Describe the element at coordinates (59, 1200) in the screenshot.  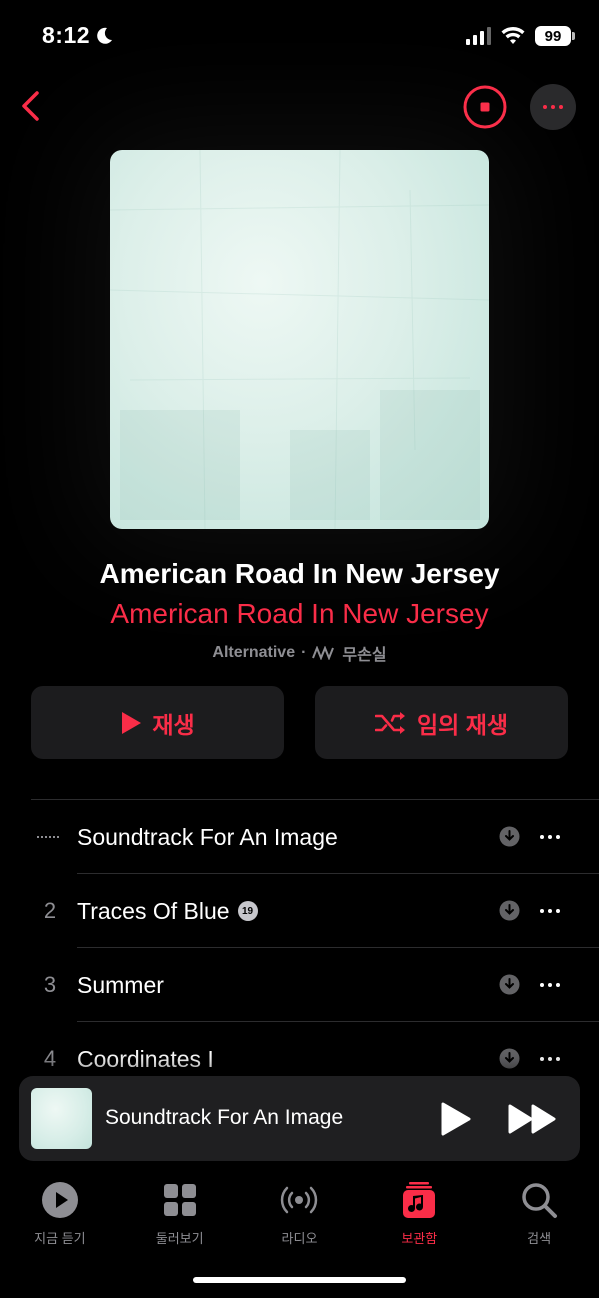
I see `play-circle-icon` at that location.